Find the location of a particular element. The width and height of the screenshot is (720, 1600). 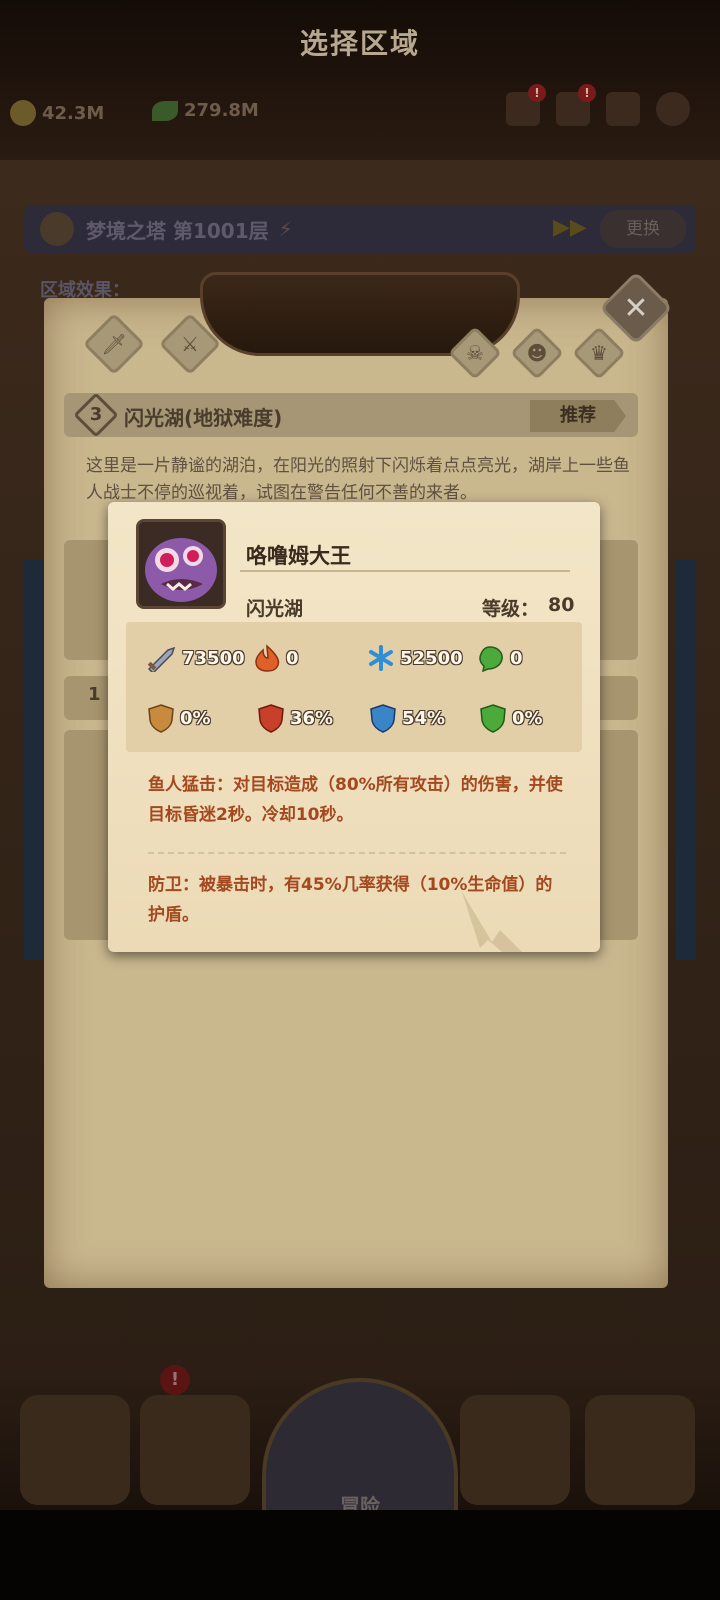

skull-icon: ☠ is located at coordinates (475, 353).